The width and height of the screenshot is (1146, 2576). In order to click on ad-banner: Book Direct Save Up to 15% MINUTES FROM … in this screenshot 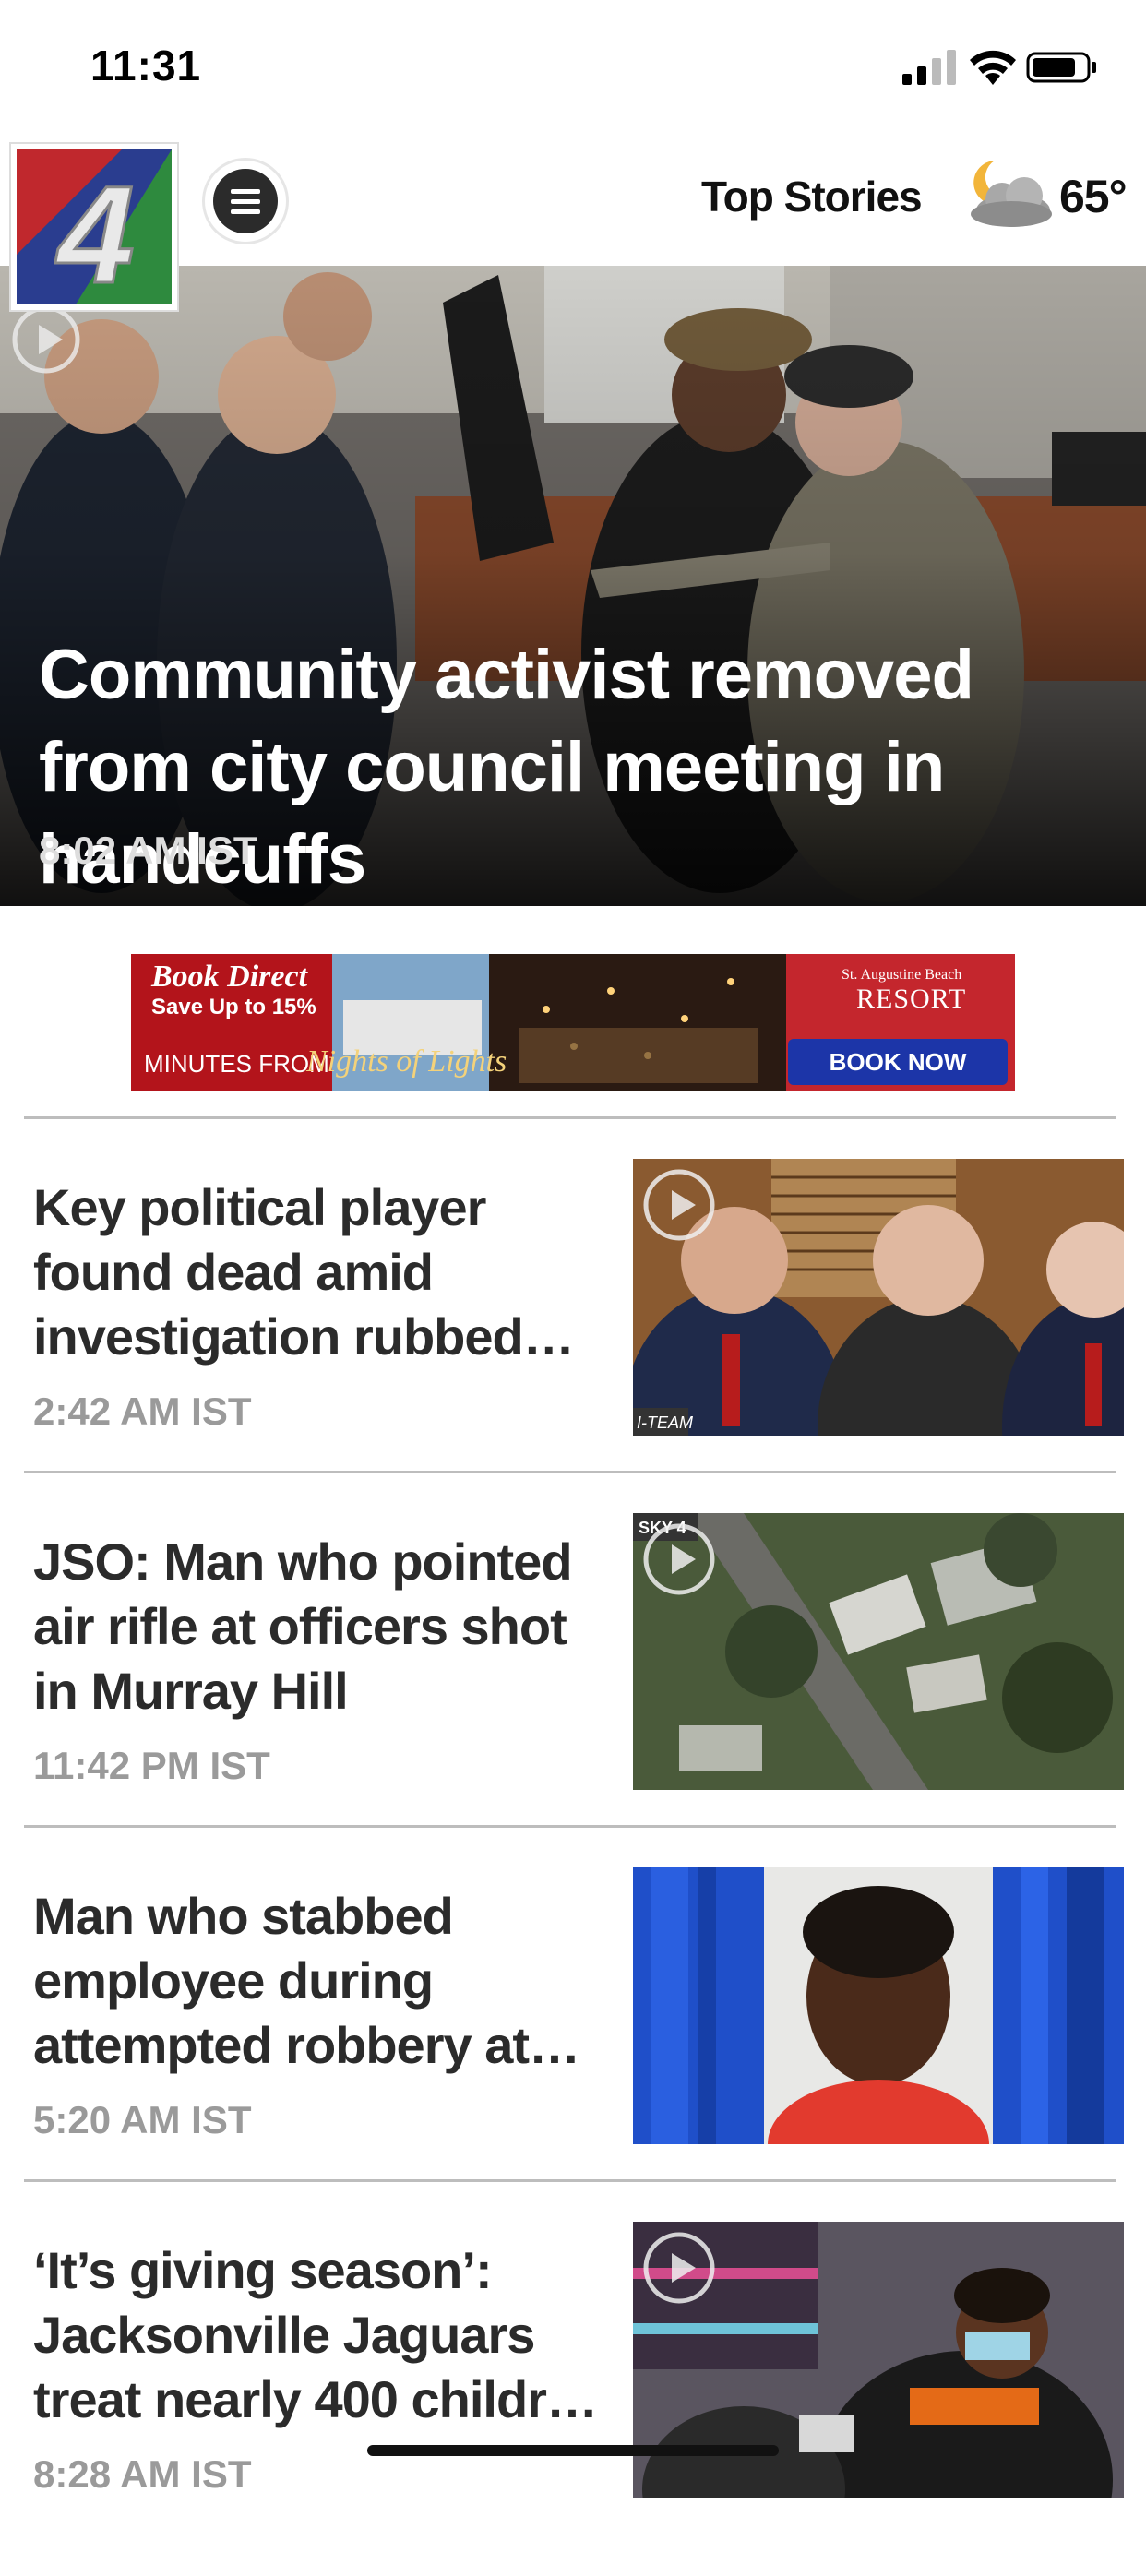, I will do `click(573, 1023)`.